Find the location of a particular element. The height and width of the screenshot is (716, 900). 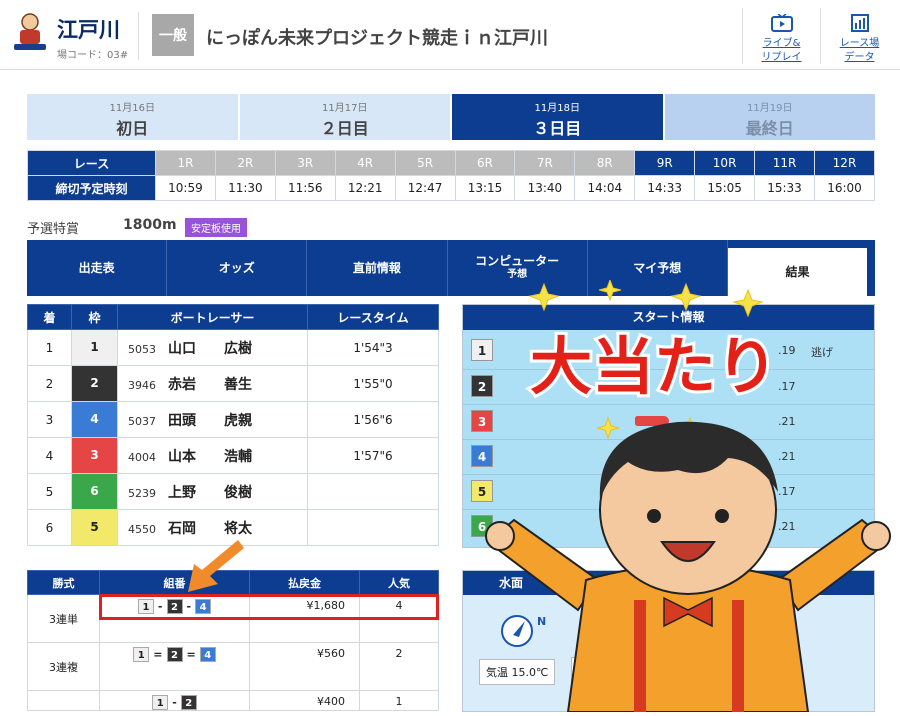

pointer-arrow-icon is located at coordinates (216, 566).